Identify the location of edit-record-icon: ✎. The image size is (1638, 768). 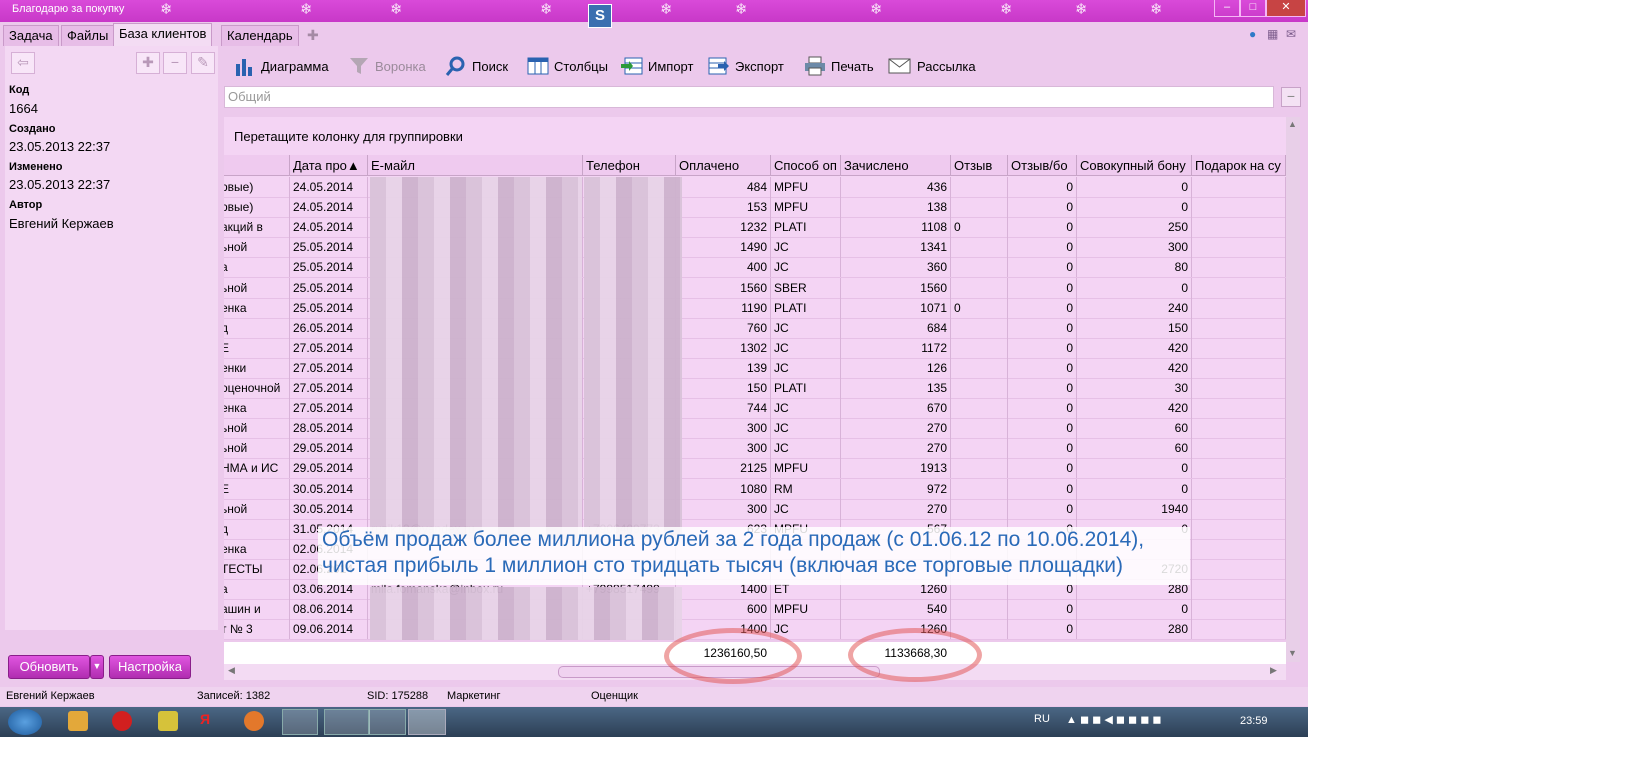
(203, 63).